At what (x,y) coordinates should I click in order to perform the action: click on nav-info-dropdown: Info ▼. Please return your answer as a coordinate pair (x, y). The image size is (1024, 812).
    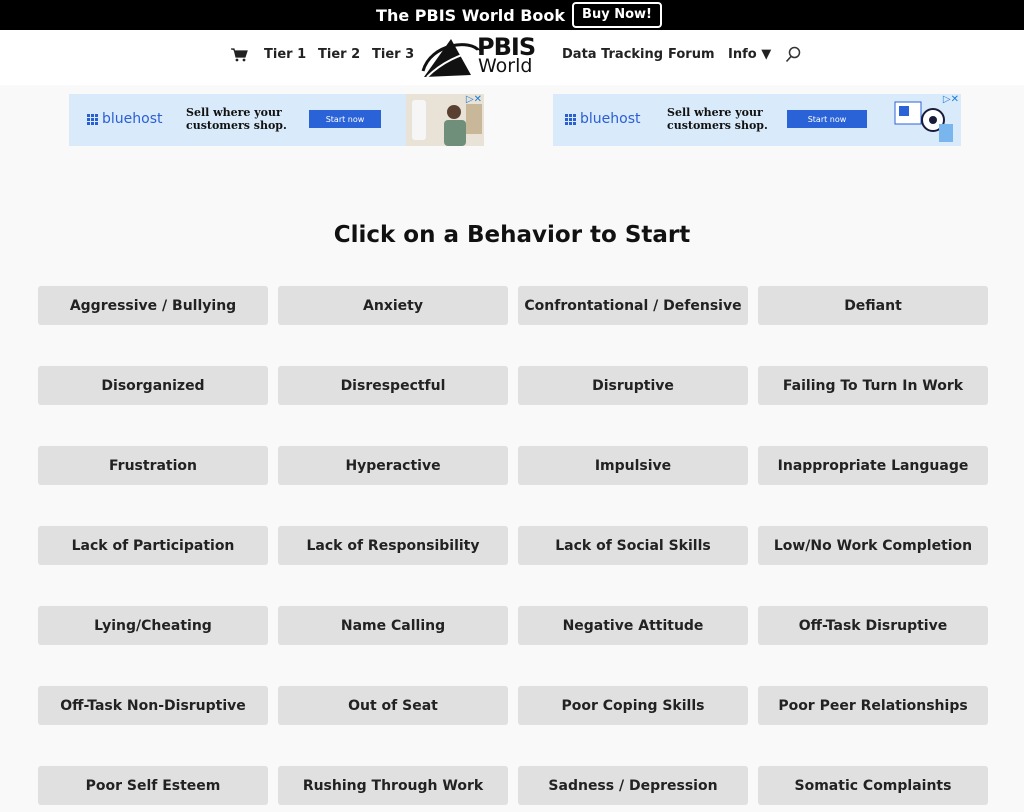
    Looking at the image, I should click on (749, 54).